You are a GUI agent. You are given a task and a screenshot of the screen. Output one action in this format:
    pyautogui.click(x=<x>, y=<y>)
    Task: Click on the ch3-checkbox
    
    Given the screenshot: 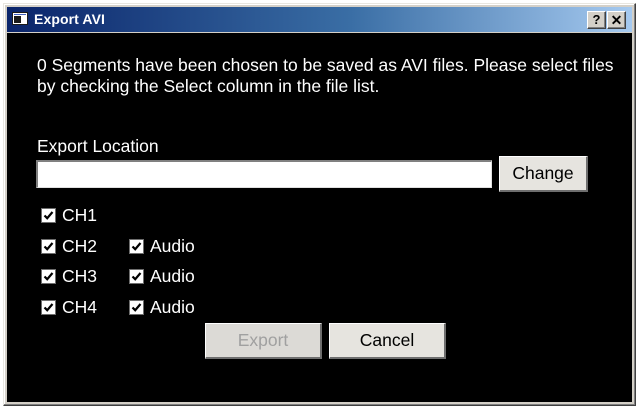 What is the action you would take?
    pyautogui.click(x=48, y=276)
    